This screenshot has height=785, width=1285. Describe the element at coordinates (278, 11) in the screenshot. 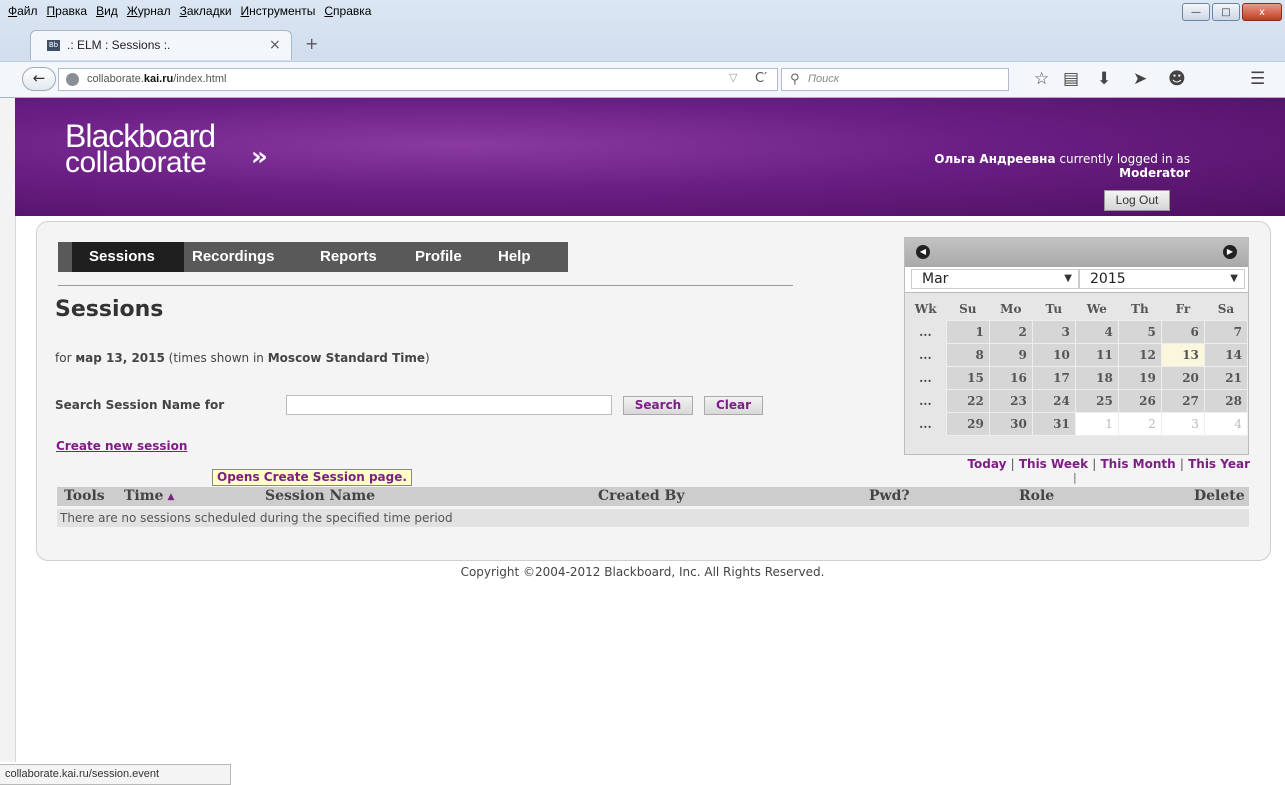

I see `menu-tools: Инструменты` at that location.